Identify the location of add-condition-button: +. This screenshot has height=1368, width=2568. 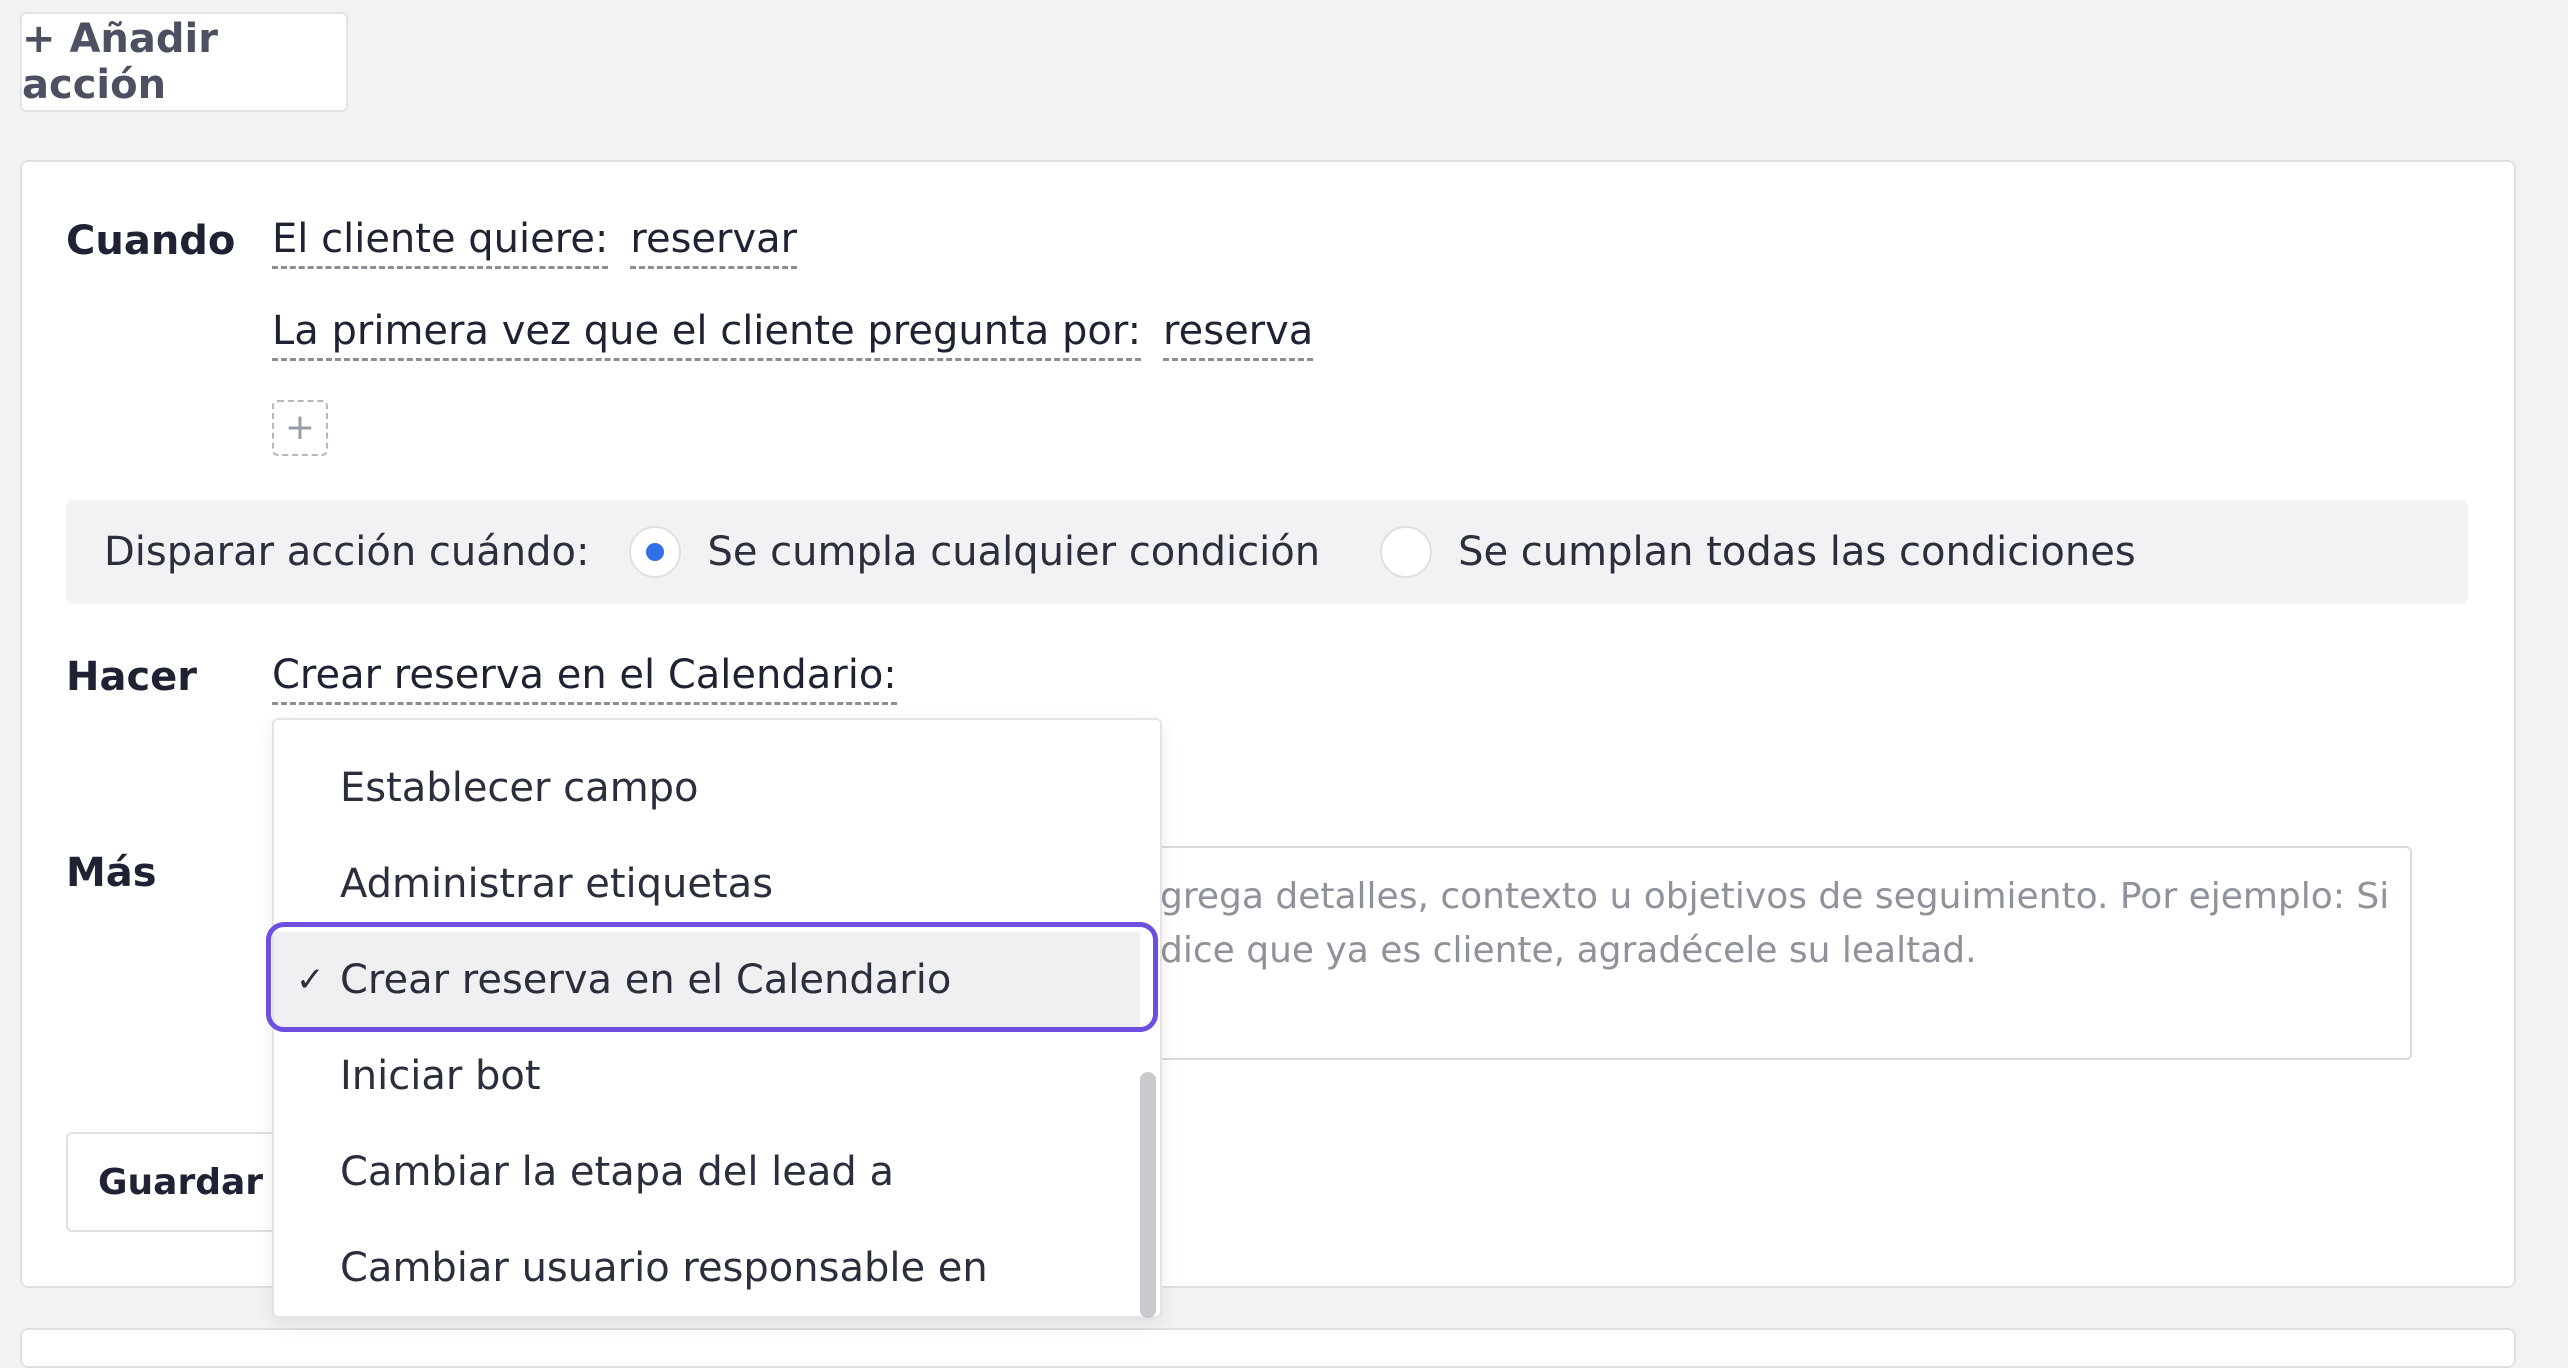
(300, 428).